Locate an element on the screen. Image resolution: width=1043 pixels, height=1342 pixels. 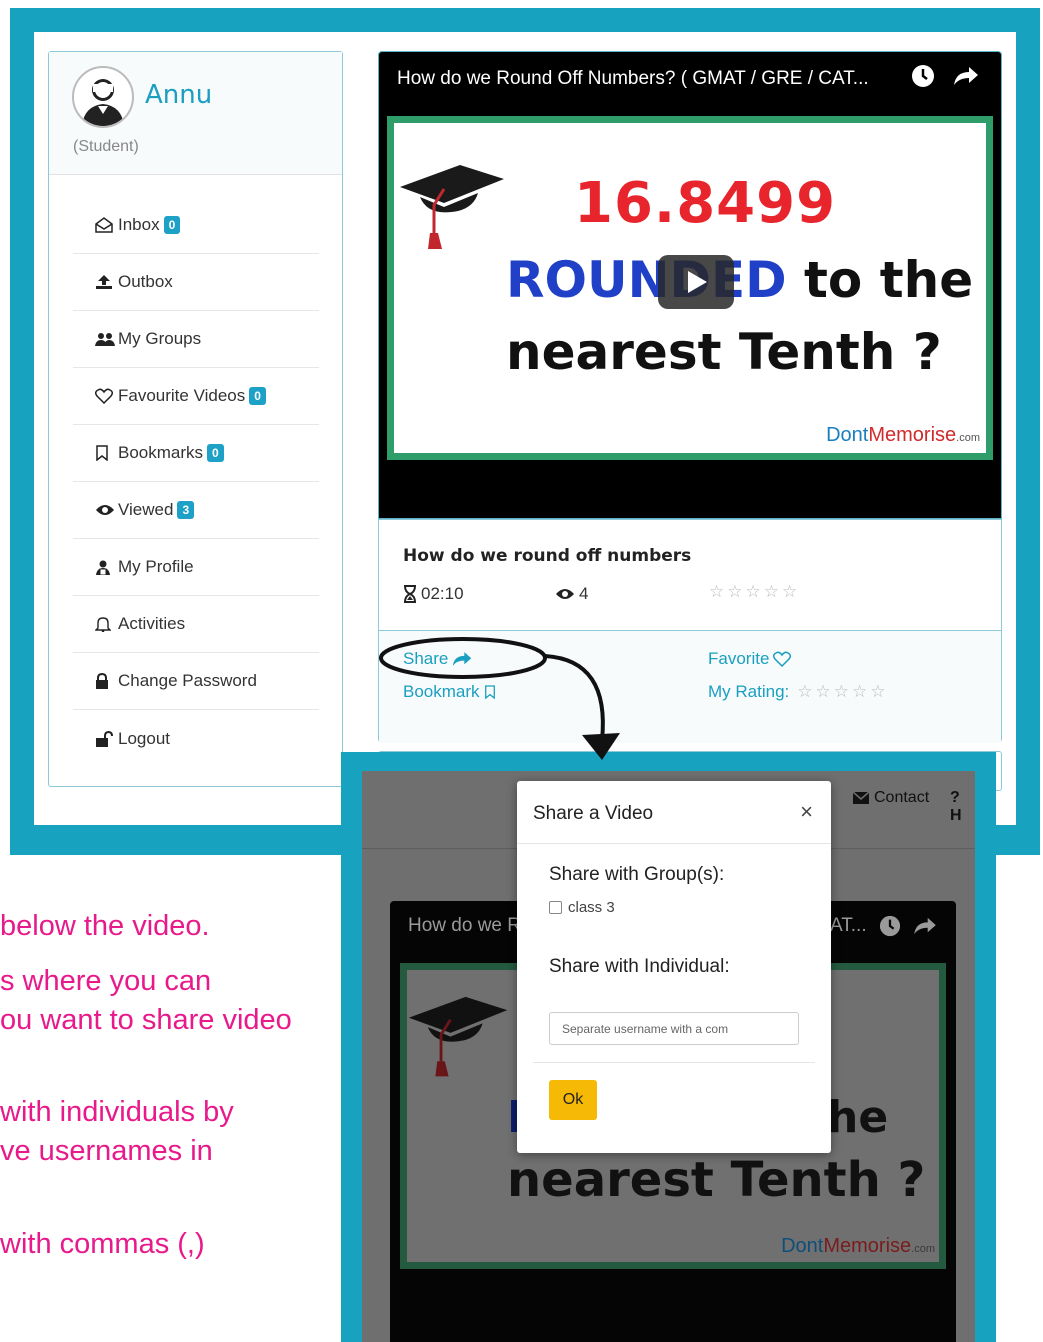
thumbnail-number: 16.8499 is located at coordinates (705, 203).